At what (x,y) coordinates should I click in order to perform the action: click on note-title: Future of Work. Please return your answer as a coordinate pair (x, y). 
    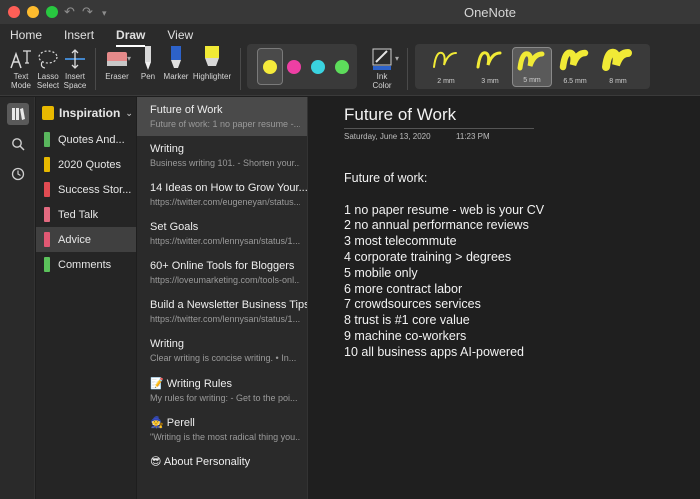
    Looking at the image, I should click on (400, 115).